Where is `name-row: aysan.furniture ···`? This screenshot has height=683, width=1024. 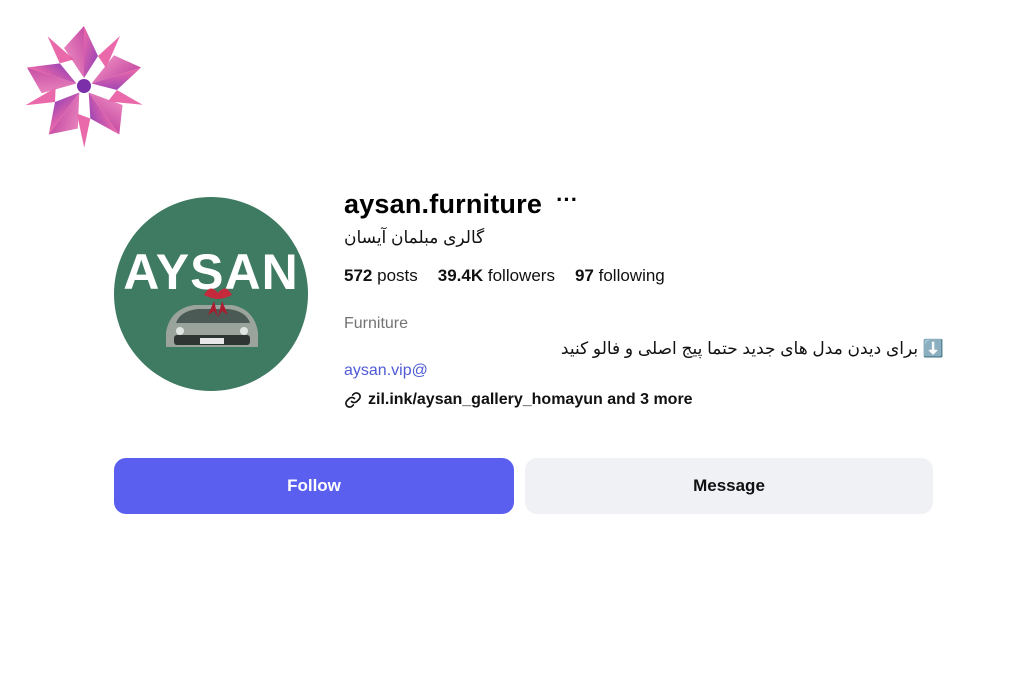 name-row: aysan.furniture ··· is located at coordinates (644, 204).